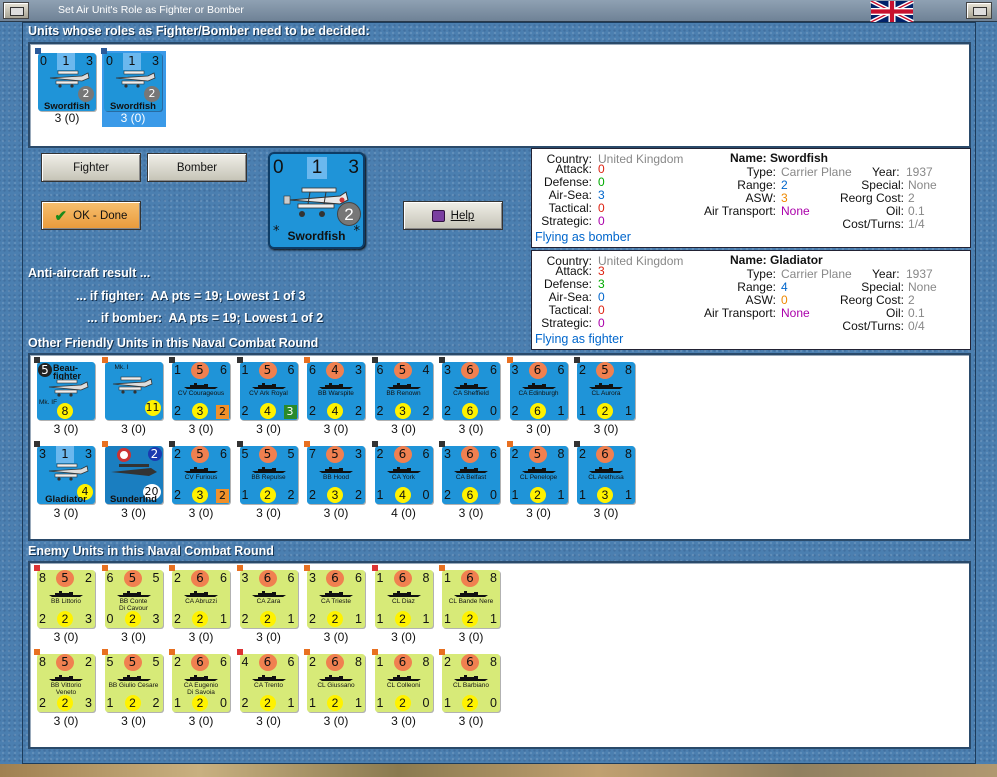 The width and height of the screenshot is (997, 777). What do you see at coordinates (267, 472) in the screenshot?
I see `friendly-unit-counter: 5 5 5 BB Repulse 1 2 2` at bounding box center [267, 472].